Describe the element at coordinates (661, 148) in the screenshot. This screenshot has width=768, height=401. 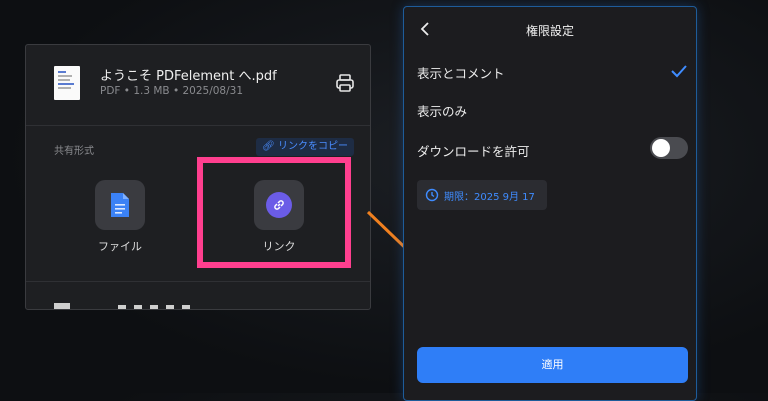
I see `toggle-knob` at that location.